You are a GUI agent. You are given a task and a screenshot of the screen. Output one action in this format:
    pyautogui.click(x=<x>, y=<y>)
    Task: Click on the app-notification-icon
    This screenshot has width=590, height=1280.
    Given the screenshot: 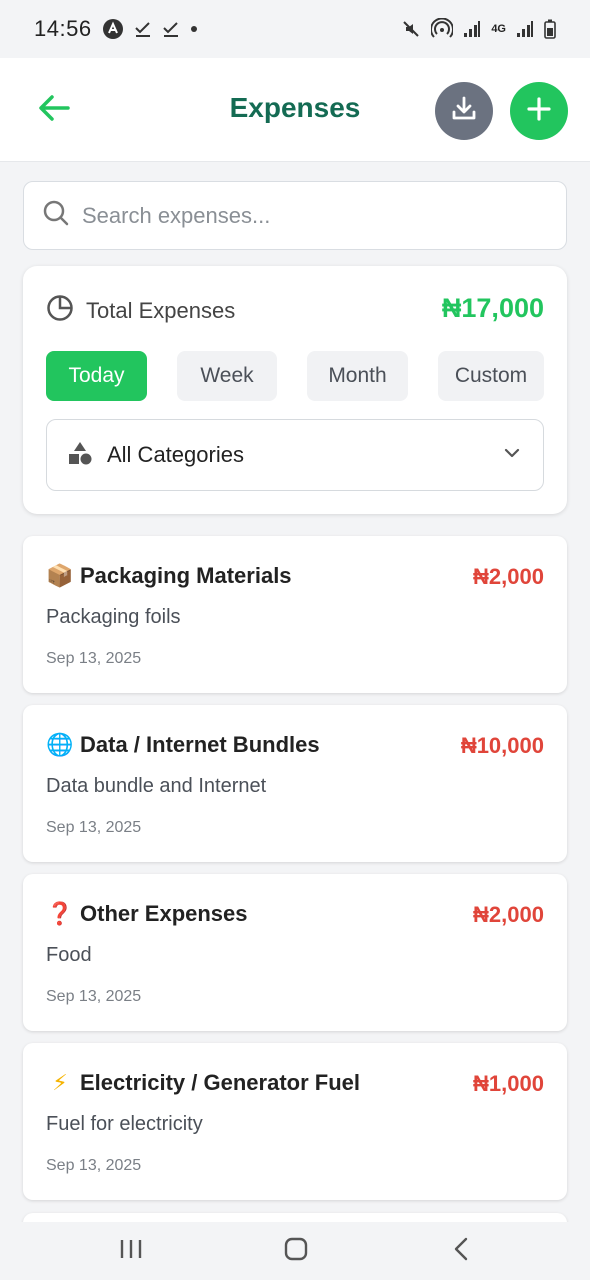 What is the action you would take?
    pyautogui.click(x=113, y=29)
    